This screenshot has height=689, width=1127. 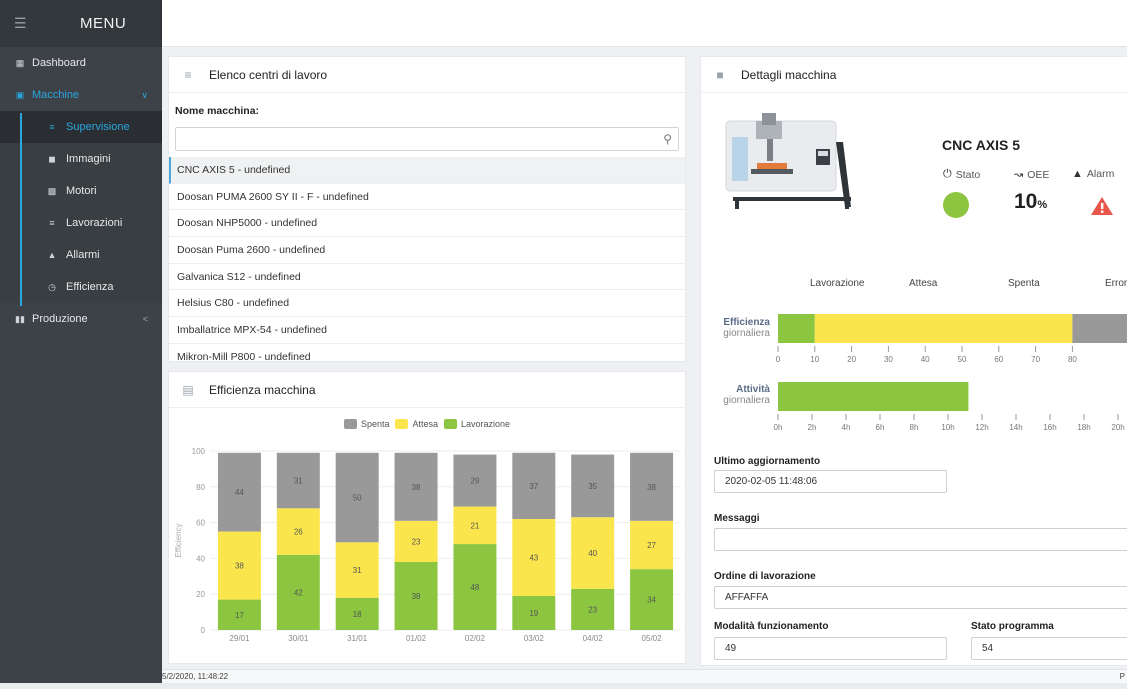 What do you see at coordinates (830, 481) in the screenshot?
I see `last-update-field: 2020-02-05 11:48:06` at bounding box center [830, 481].